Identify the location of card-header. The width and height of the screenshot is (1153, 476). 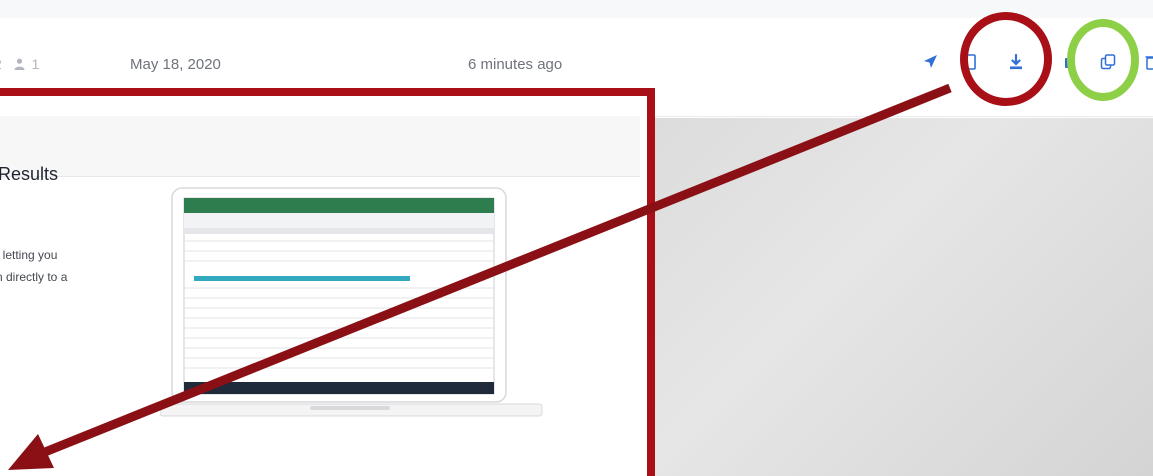
(320, 146).